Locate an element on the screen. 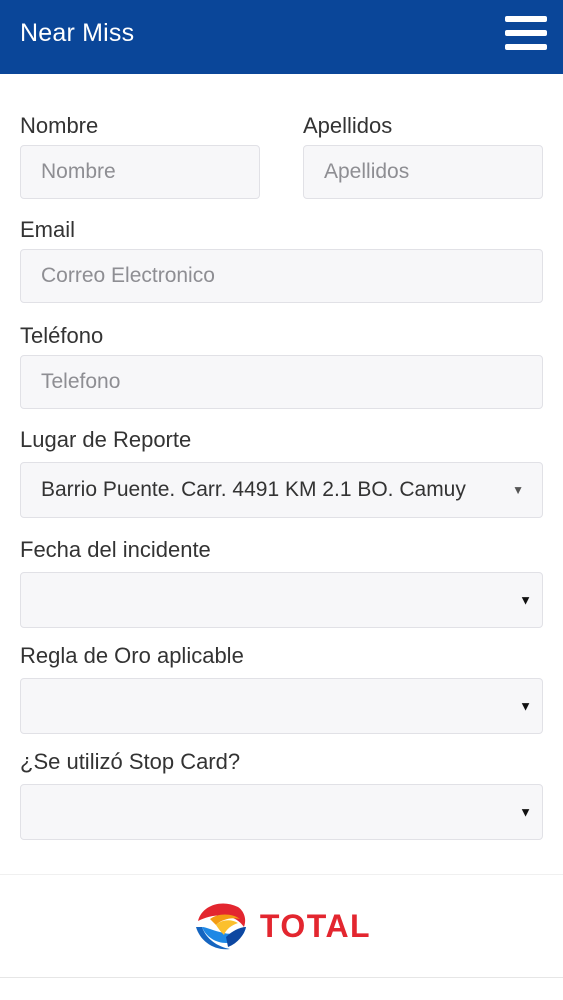  total-logo-icon is located at coordinates (220, 926).